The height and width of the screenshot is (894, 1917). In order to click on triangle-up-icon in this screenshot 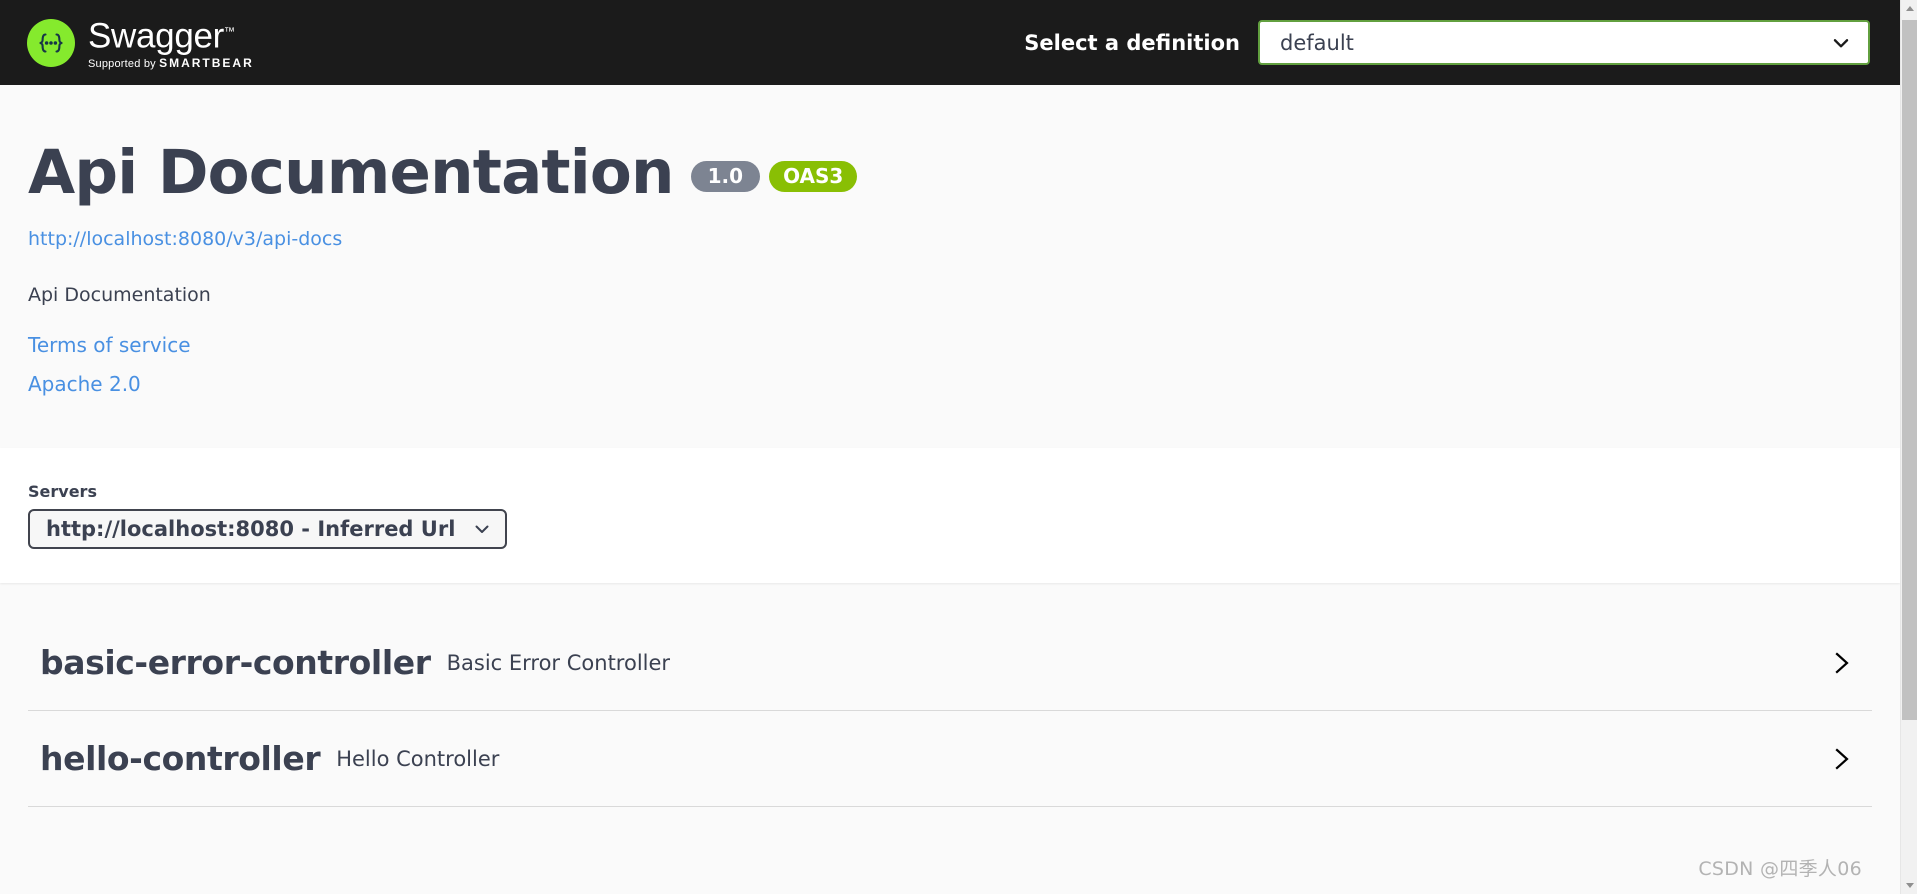, I will do `click(1909, 8)`.